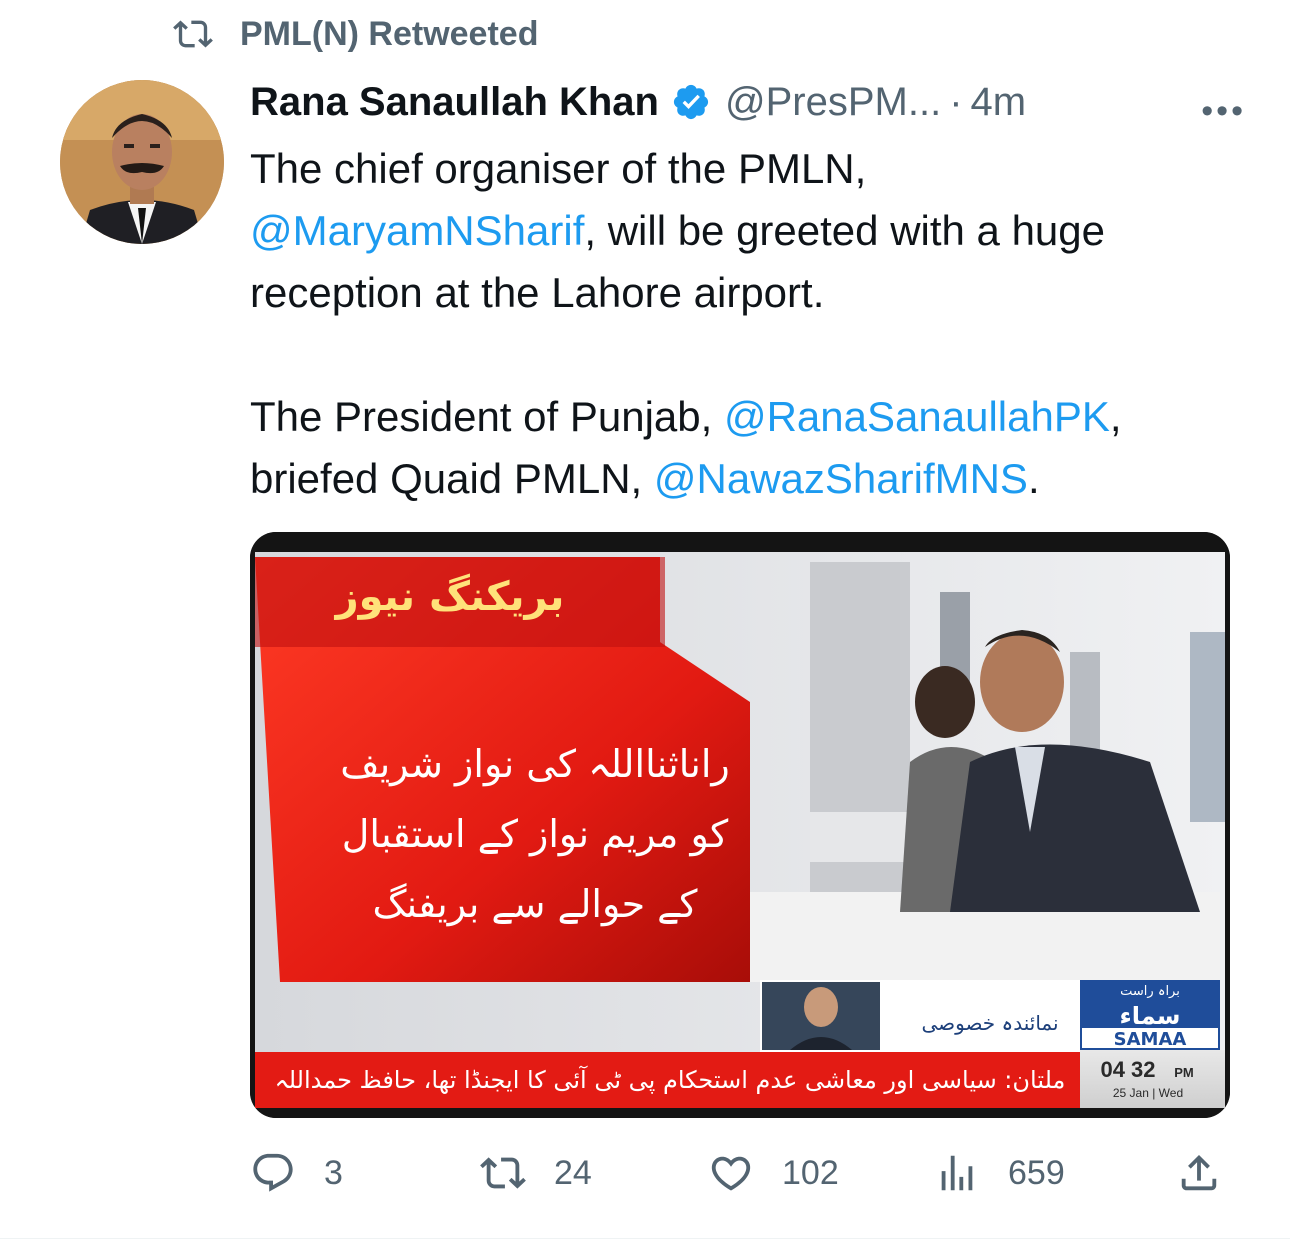 This screenshot has height=1255, width=1290. Describe the element at coordinates (999, 102) in the screenshot. I see `tweet-timestamp: 4m` at that location.